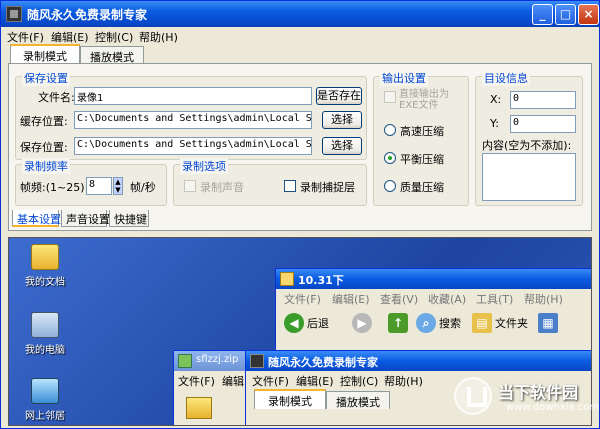 This screenshot has width=600, height=429. I want to click on explorer-menu-view: 查看(V), so click(399, 299).